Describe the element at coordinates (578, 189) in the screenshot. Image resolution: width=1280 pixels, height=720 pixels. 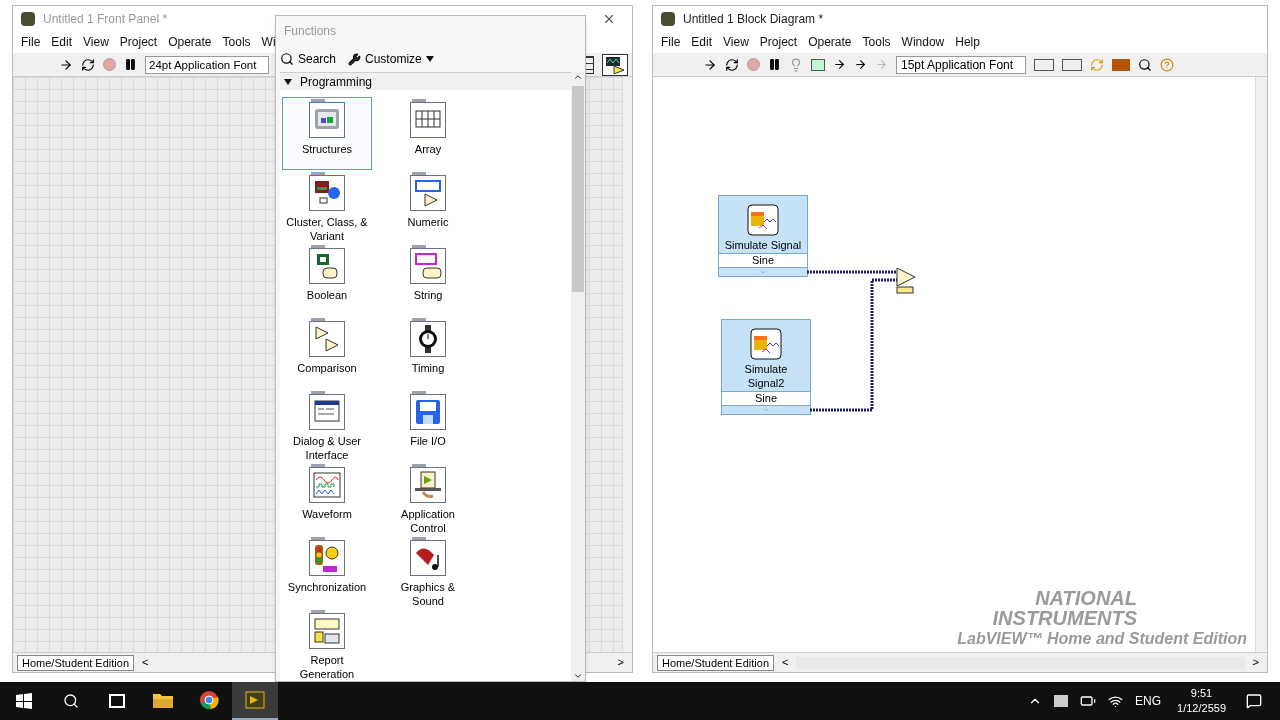
I see `scrollbar-thumb` at that location.